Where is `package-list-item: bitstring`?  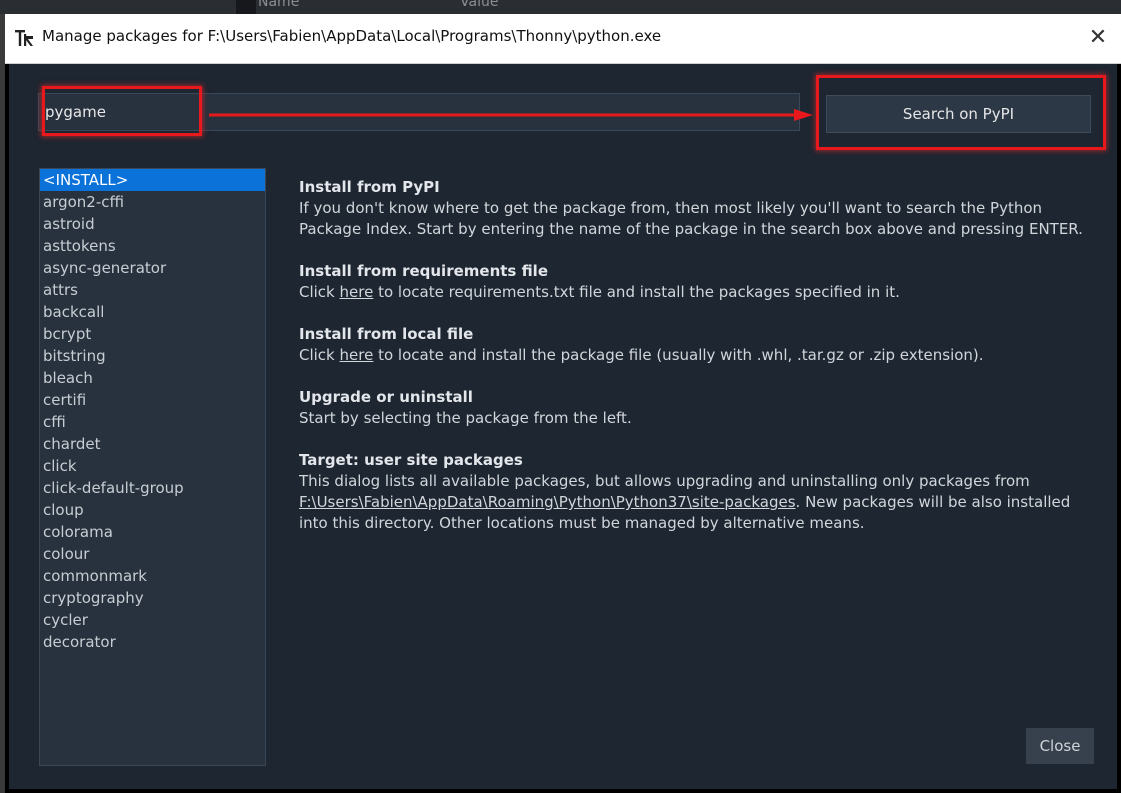
package-list-item: bitstring is located at coordinates (152, 356).